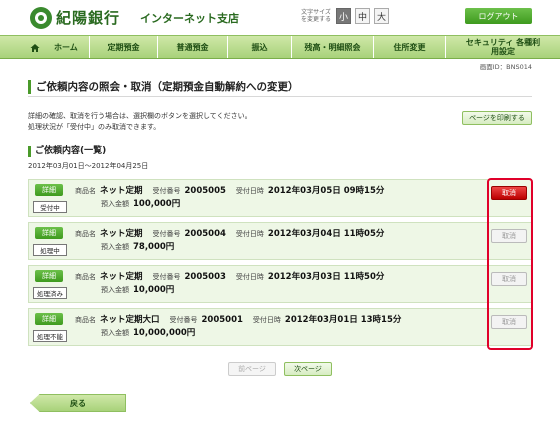 This screenshot has height=422, width=560. I want to click on nav-home: ホーム, so click(45, 47).